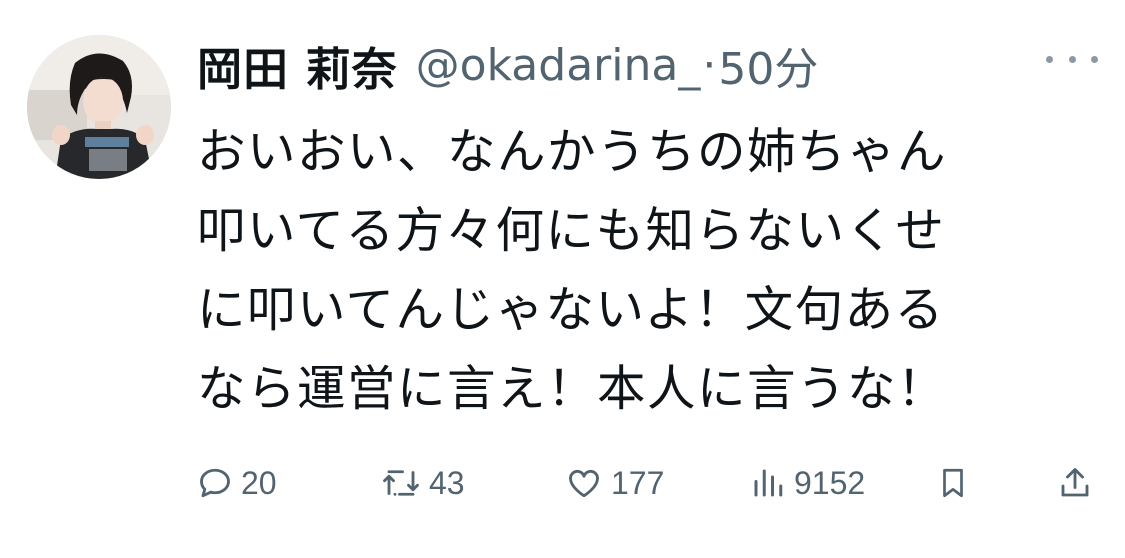 The height and width of the screenshot is (558, 1125). Describe the element at coordinates (768, 65) in the screenshot. I see `timestamp: 50分` at that location.